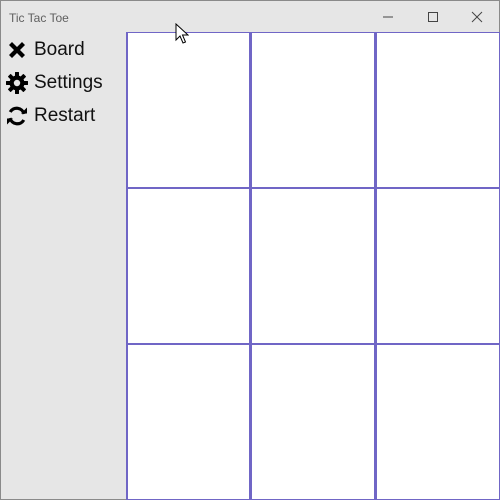  I want to click on sidebar-item-settings: Settings, so click(64, 83).